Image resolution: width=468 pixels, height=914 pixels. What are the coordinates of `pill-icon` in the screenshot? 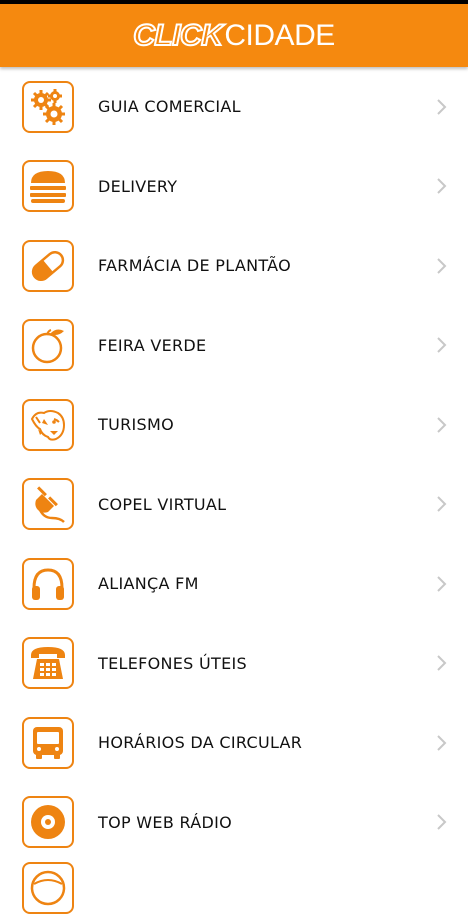 It's located at (48, 265).